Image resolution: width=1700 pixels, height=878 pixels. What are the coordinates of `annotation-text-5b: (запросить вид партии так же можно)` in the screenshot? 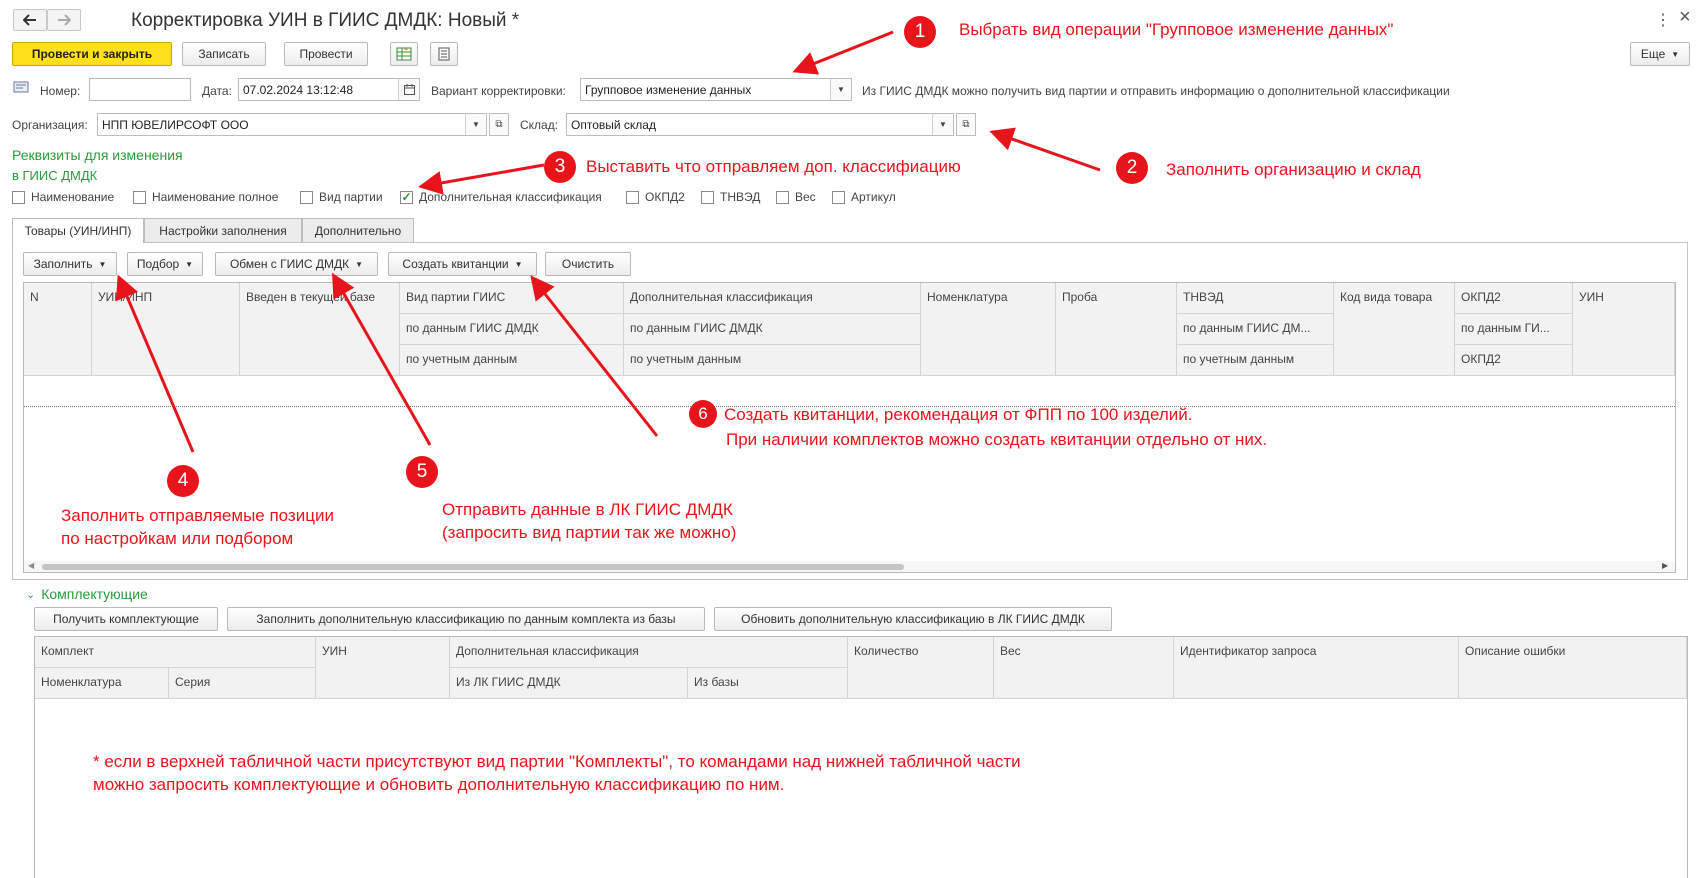 It's located at (589, 532).